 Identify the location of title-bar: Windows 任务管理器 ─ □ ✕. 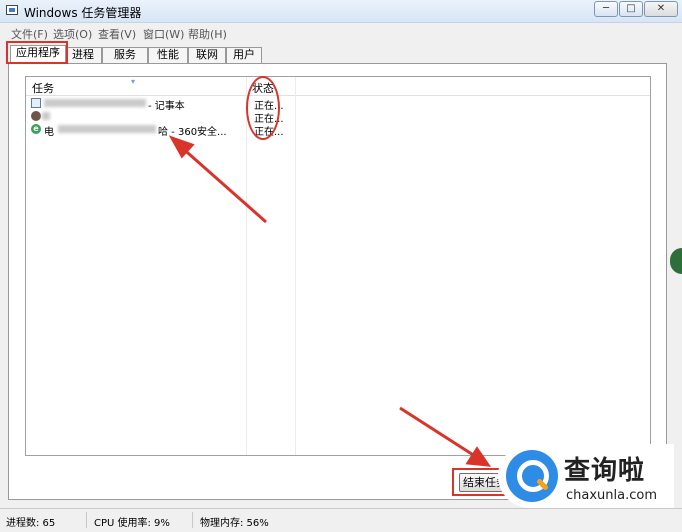
(341, 11).